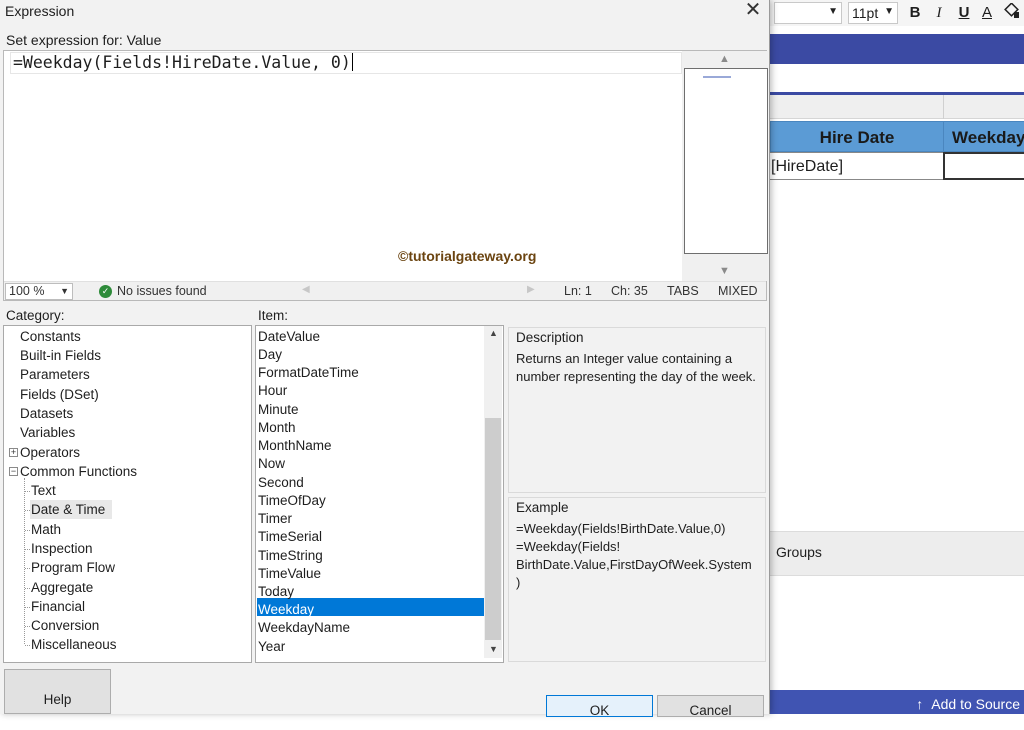 This screenshot has height=730, width=1024. What do you see at coordinates (277, 428) in the screenshot?
I see `item-entry: Month` at bounding box center [277, 428].